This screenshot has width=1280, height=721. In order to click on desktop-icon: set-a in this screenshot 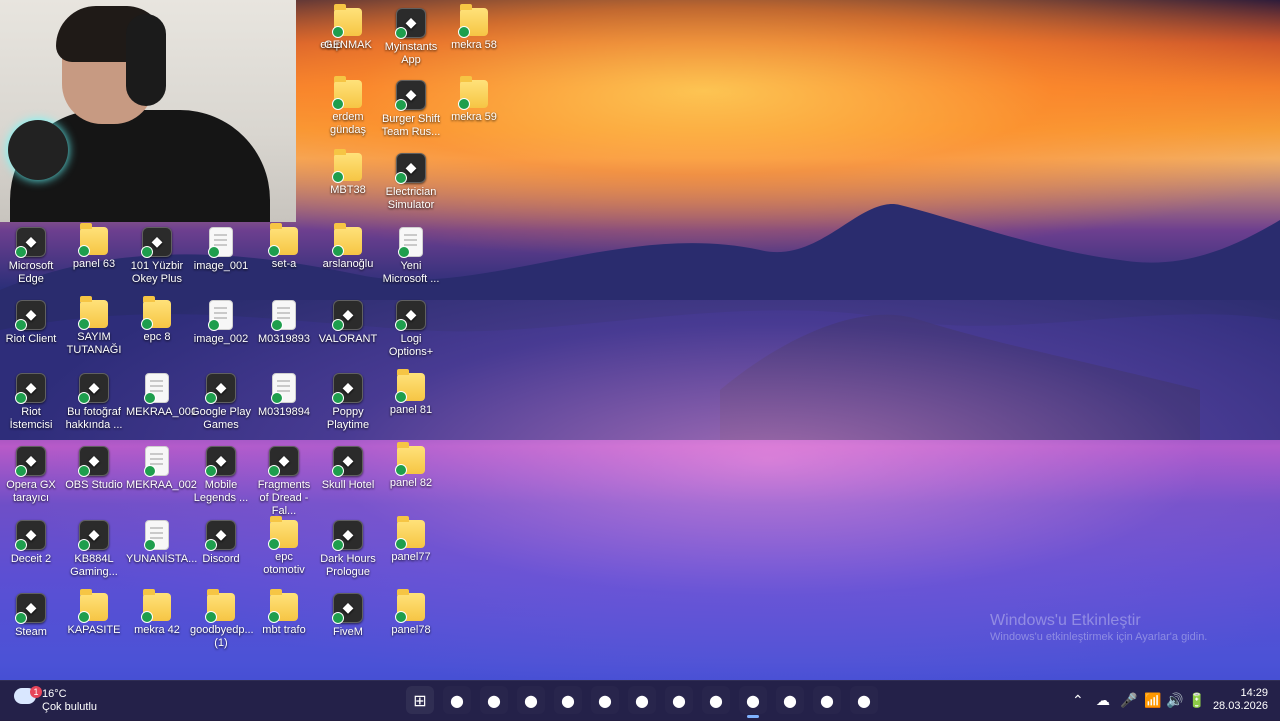, I will do `click(284, 247)`.